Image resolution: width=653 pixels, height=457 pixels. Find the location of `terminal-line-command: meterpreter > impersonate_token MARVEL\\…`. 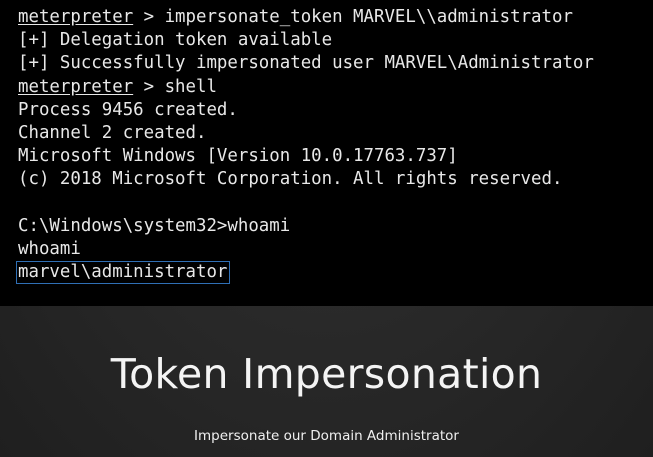

terminal-line-command: meterpreter > impersonate_token MARVEL\\… is located at coordinates (335, 17).